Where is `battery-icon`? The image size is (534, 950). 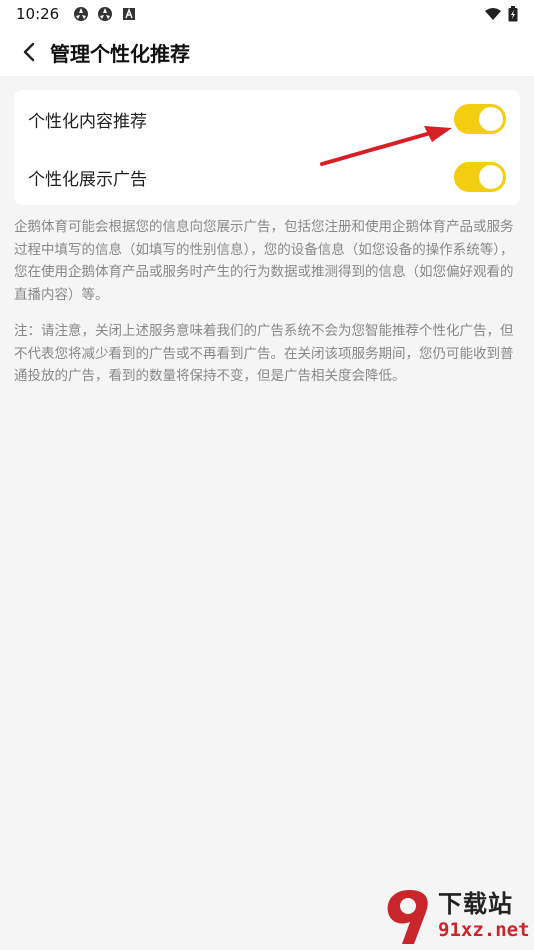
battery-icon is located at coordinates (513, 14).